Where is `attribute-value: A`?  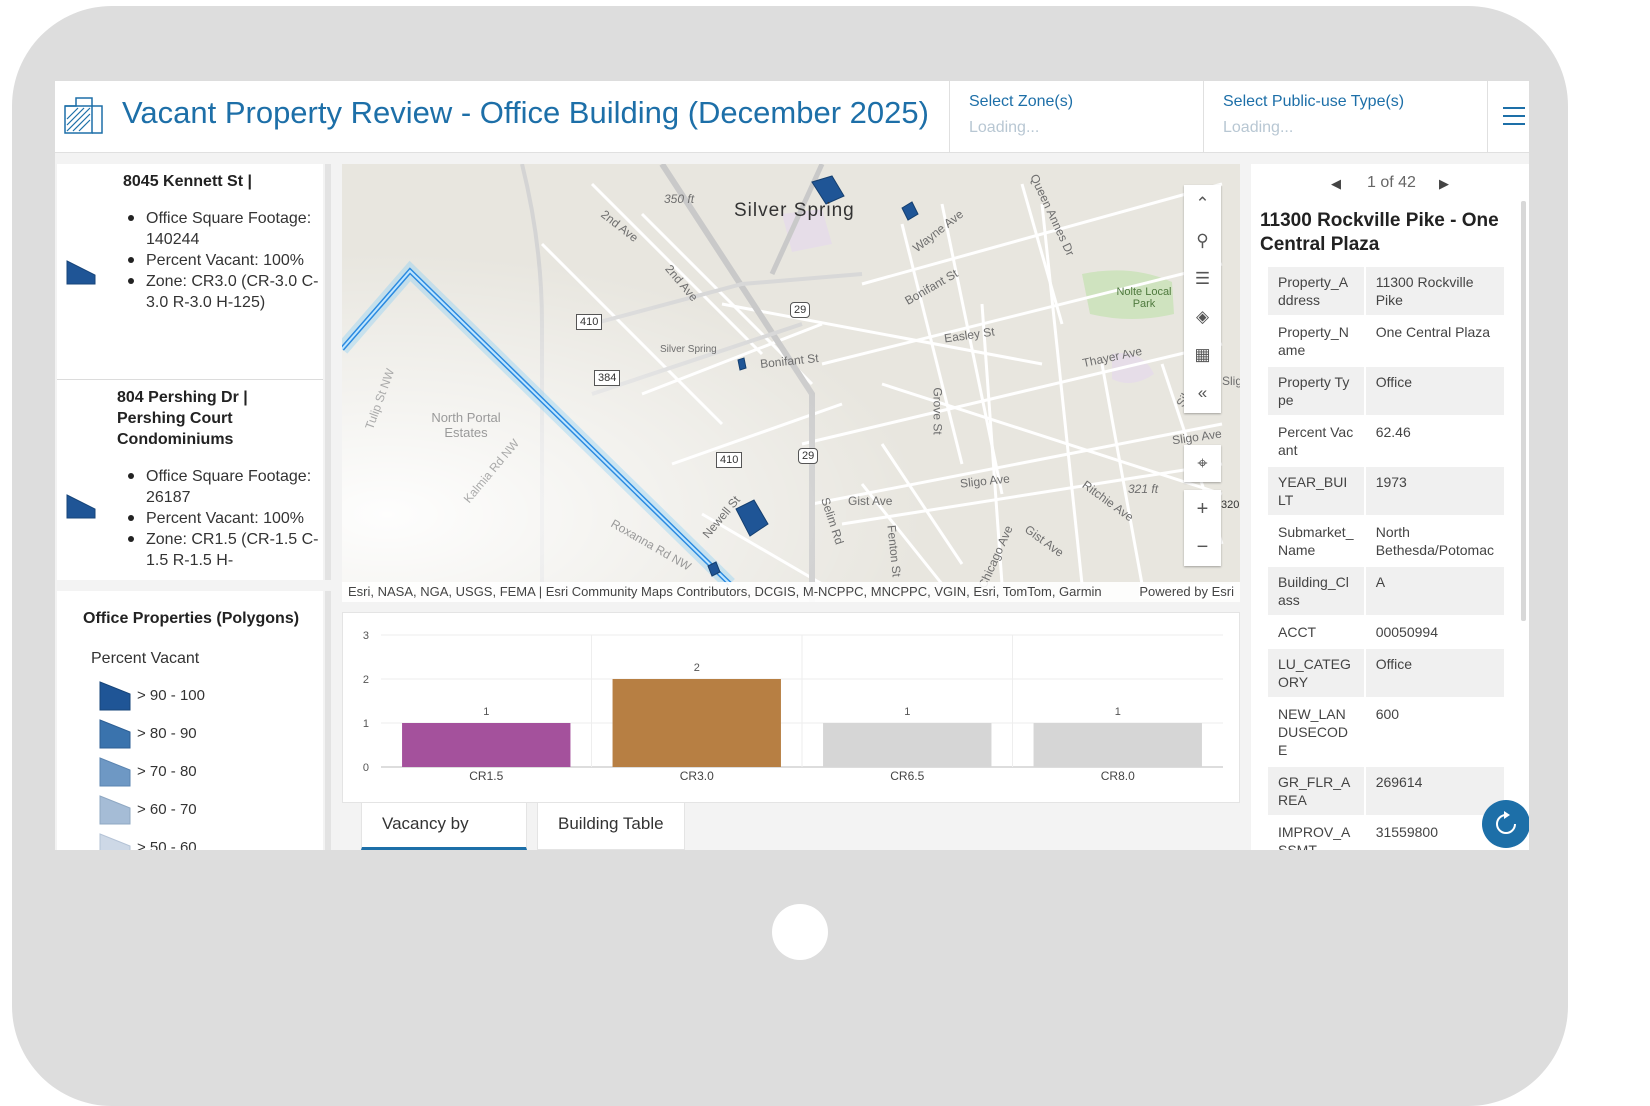 attribute-value: A is located at coordinates (1434, 591).